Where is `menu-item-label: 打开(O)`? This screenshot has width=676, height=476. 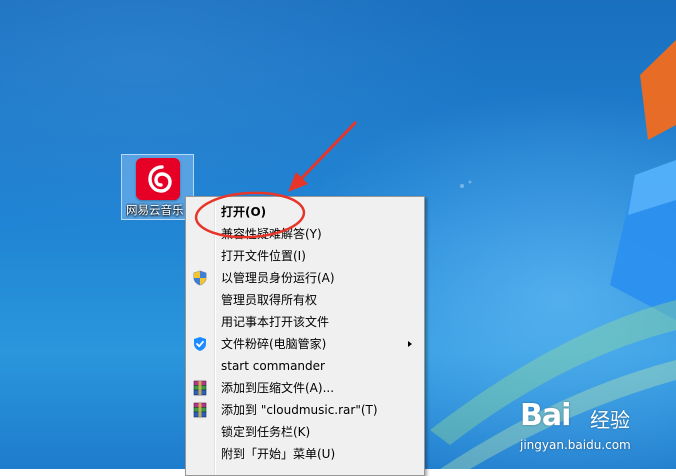 menu-item-label: 打开(O) is located at coordinates (244, 212).